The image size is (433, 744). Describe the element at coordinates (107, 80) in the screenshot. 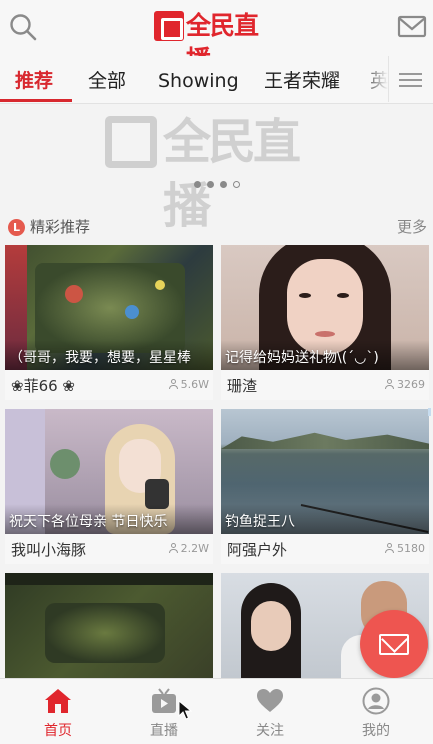

I see `tab-all: 全部` at that location.